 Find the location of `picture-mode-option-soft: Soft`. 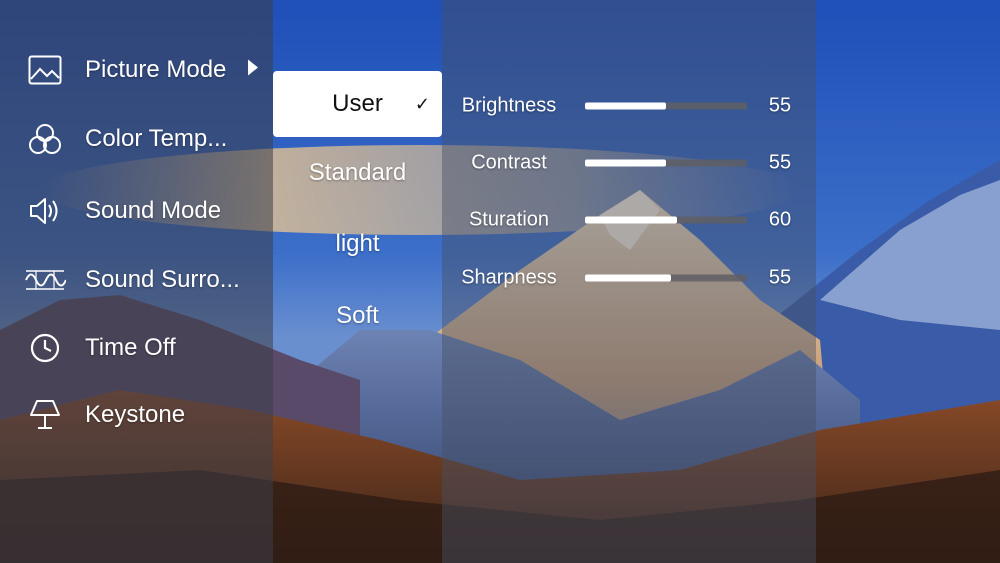

picture-mode-option-soft: Soft is located at coordinates (357, 316).